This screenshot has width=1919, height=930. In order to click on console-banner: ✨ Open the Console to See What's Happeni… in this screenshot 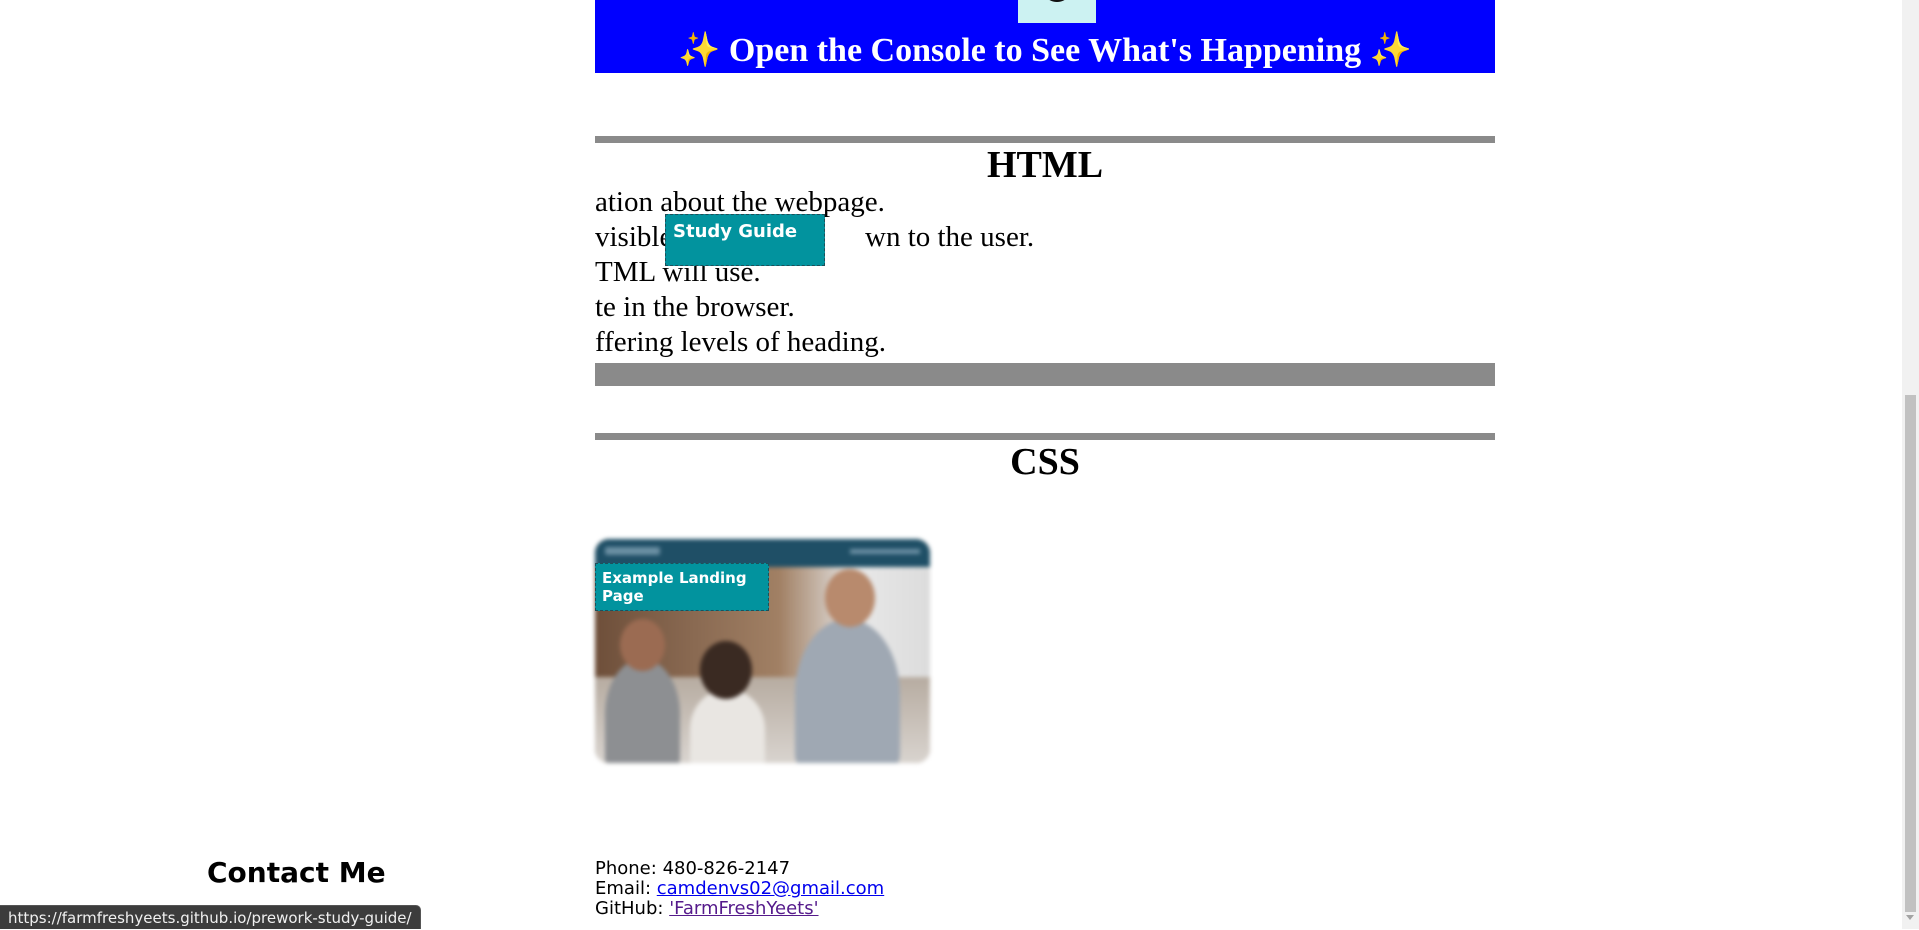, I will do `click(1045, 36)`.